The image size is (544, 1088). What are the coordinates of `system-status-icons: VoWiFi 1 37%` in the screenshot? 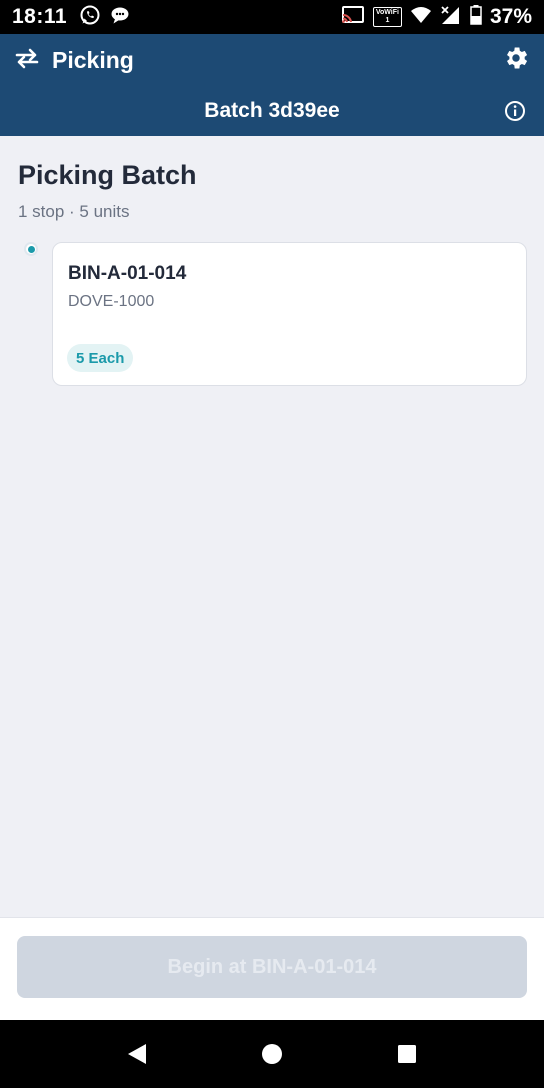 It's located at (436, 17).